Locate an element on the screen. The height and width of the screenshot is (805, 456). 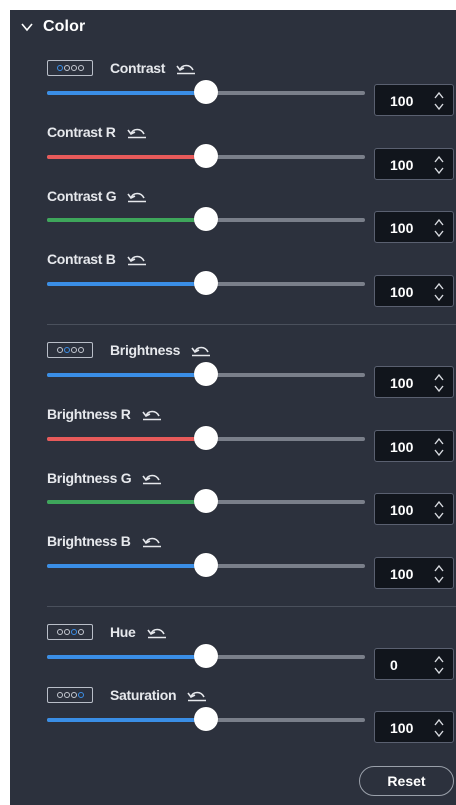
contrast-r-slider is located at coordinates (206, 156).